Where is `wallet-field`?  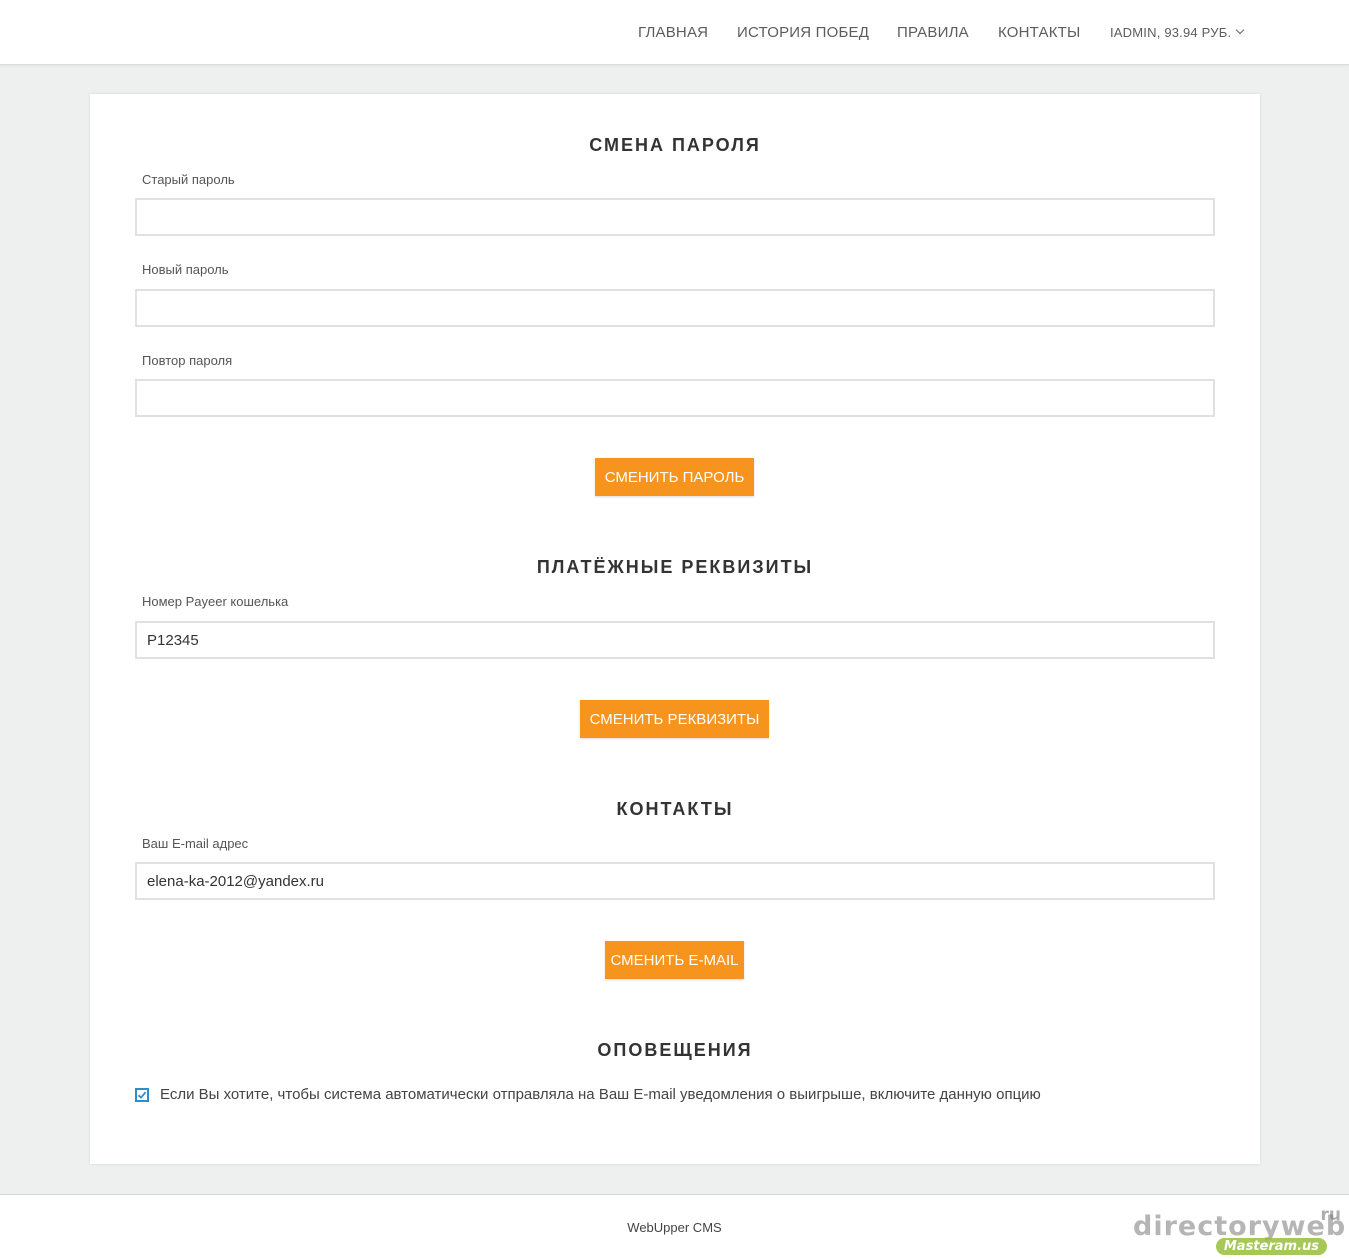 wallet-field is located at coordinates (675, 640).